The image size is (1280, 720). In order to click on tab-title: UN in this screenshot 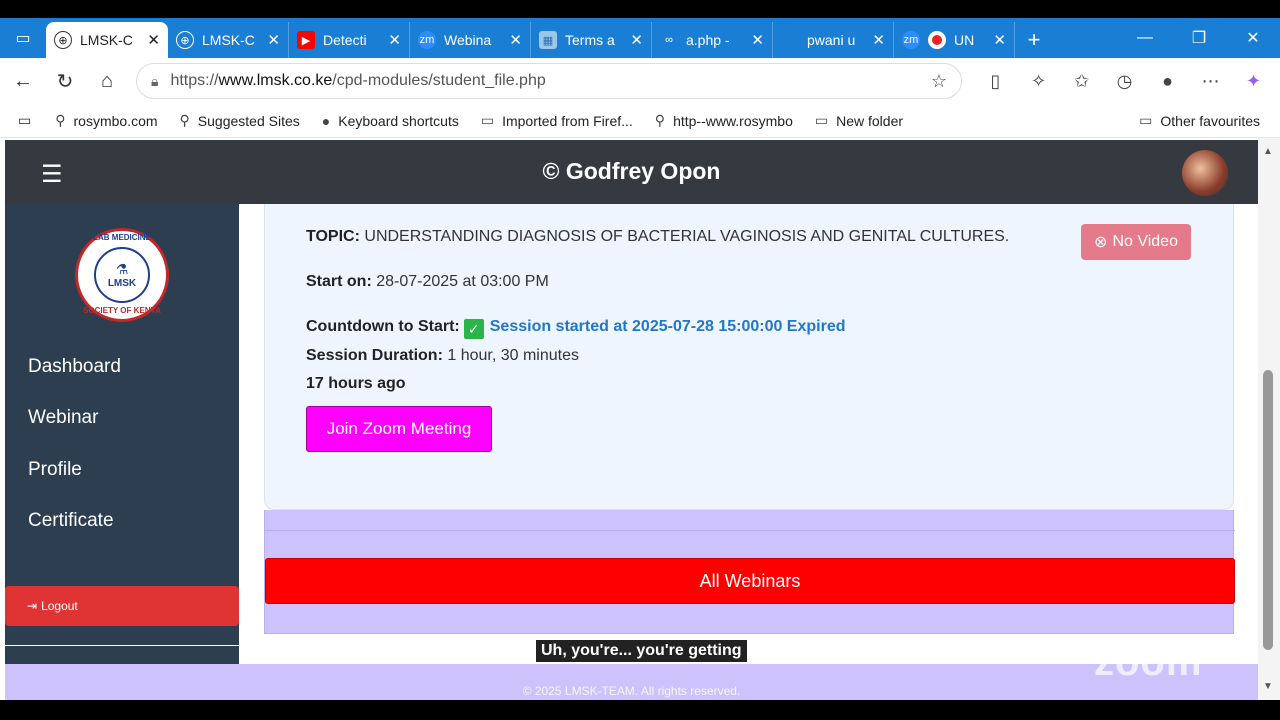, I will do `click(964, 40)`.